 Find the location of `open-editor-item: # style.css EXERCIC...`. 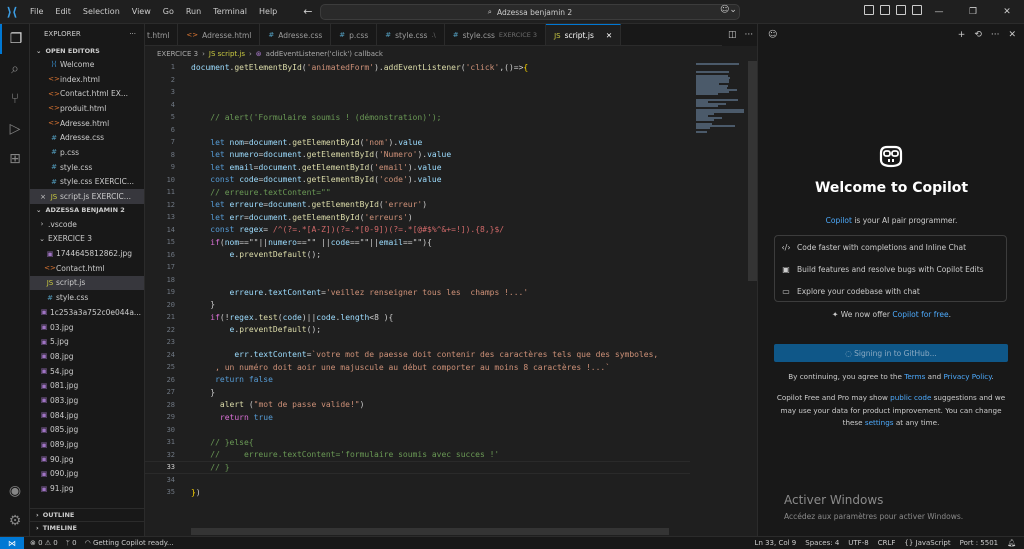

open-editor-item: # style.css EXERCIC... is located at coordinates (87, 182).